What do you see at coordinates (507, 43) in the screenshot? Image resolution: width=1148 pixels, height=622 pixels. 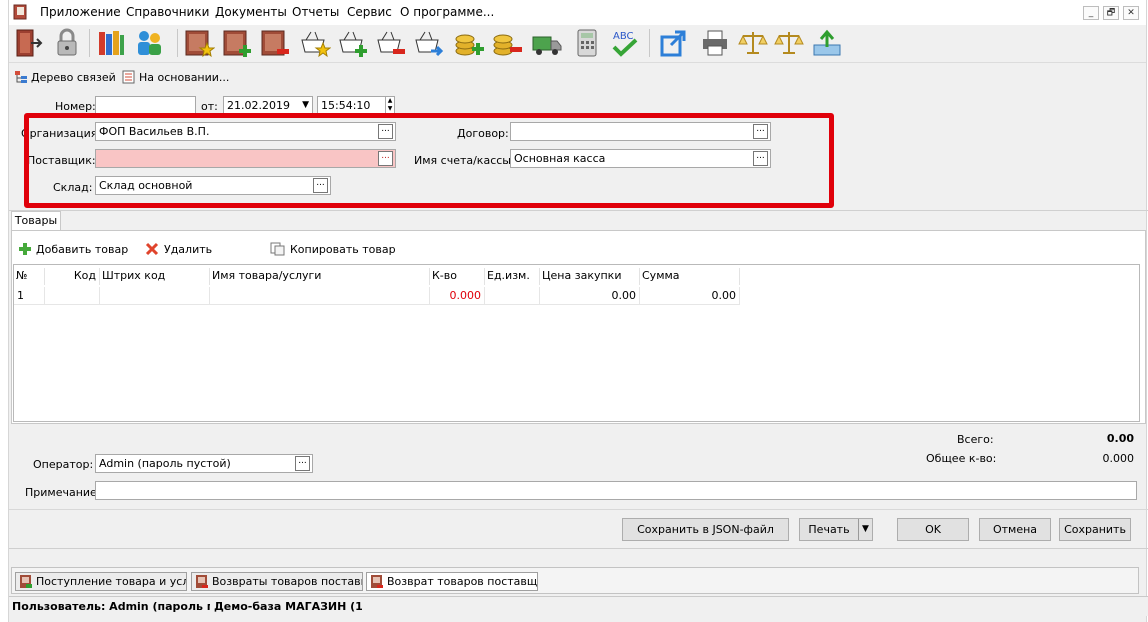 I see `coins-remove-icon` at bounding box center [507, 43].